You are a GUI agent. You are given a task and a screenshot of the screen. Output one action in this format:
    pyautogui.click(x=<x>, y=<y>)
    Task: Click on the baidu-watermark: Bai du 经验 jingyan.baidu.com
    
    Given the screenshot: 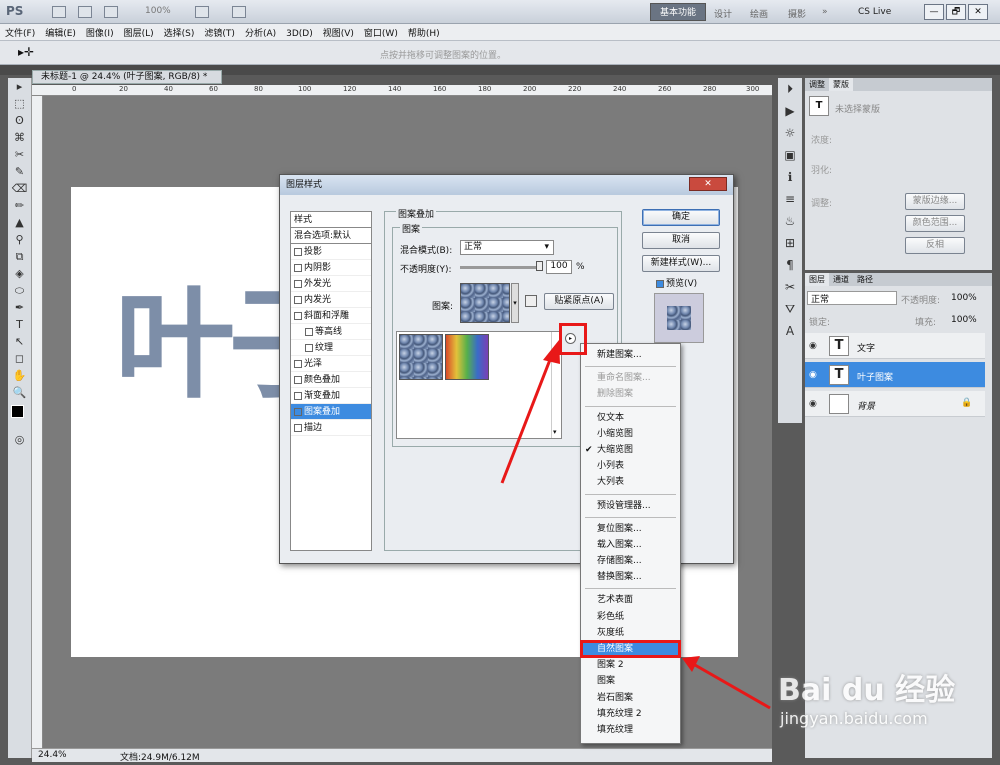 What is the action you would take?
    pyautogui.click(x=883, y=702)
    